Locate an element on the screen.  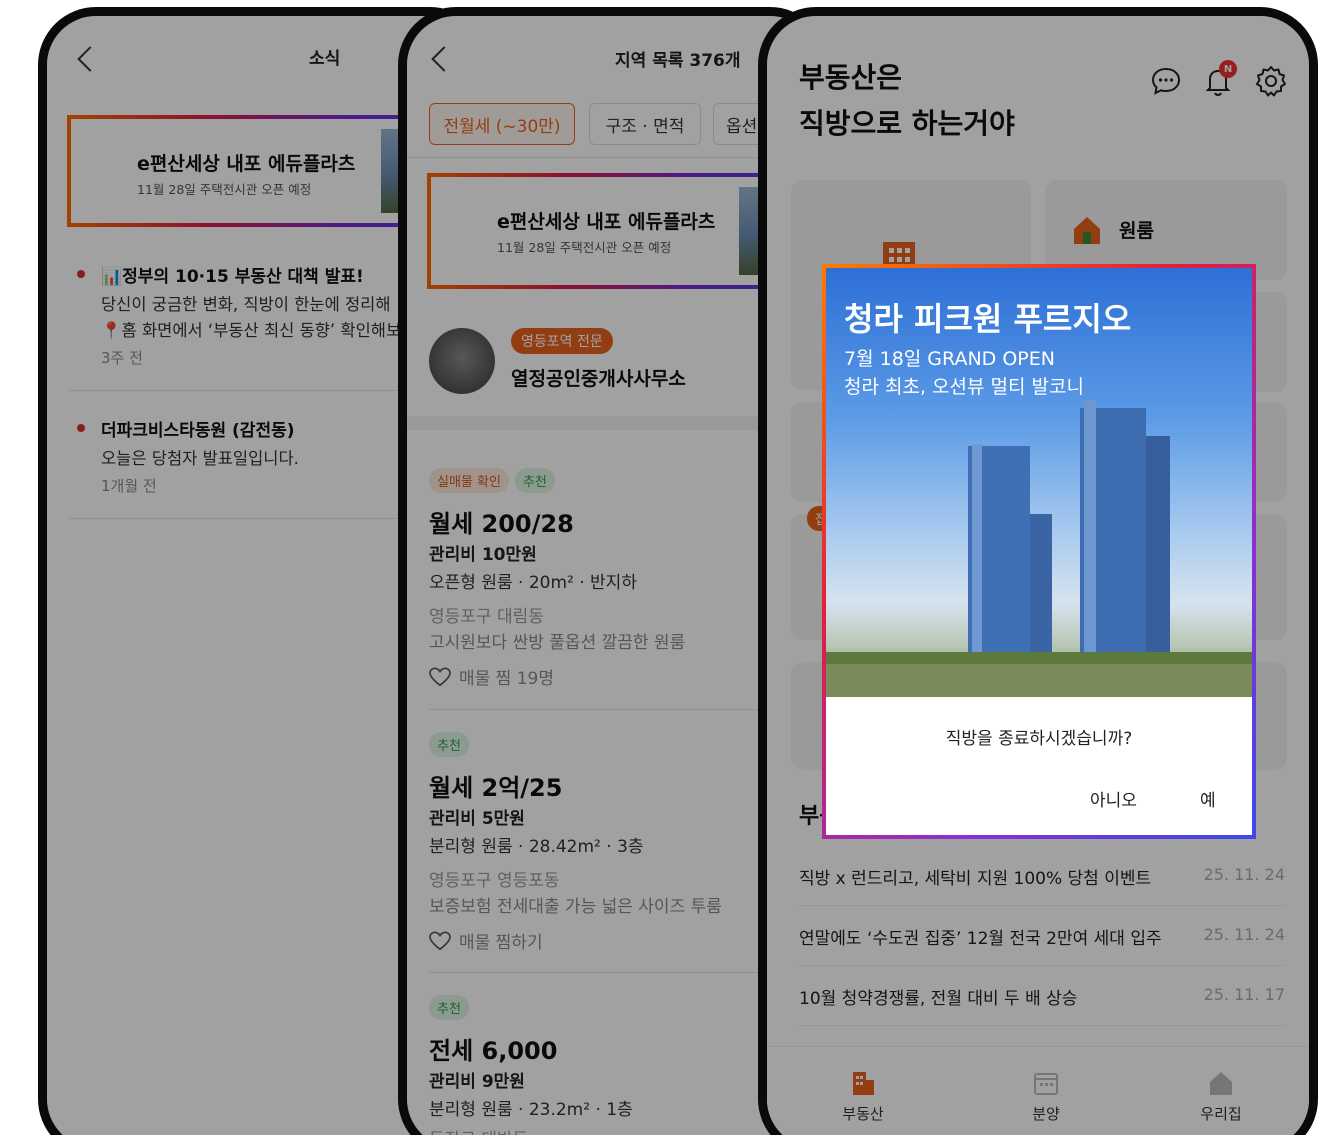
gear-icon is located at coordinates (1271, 81).